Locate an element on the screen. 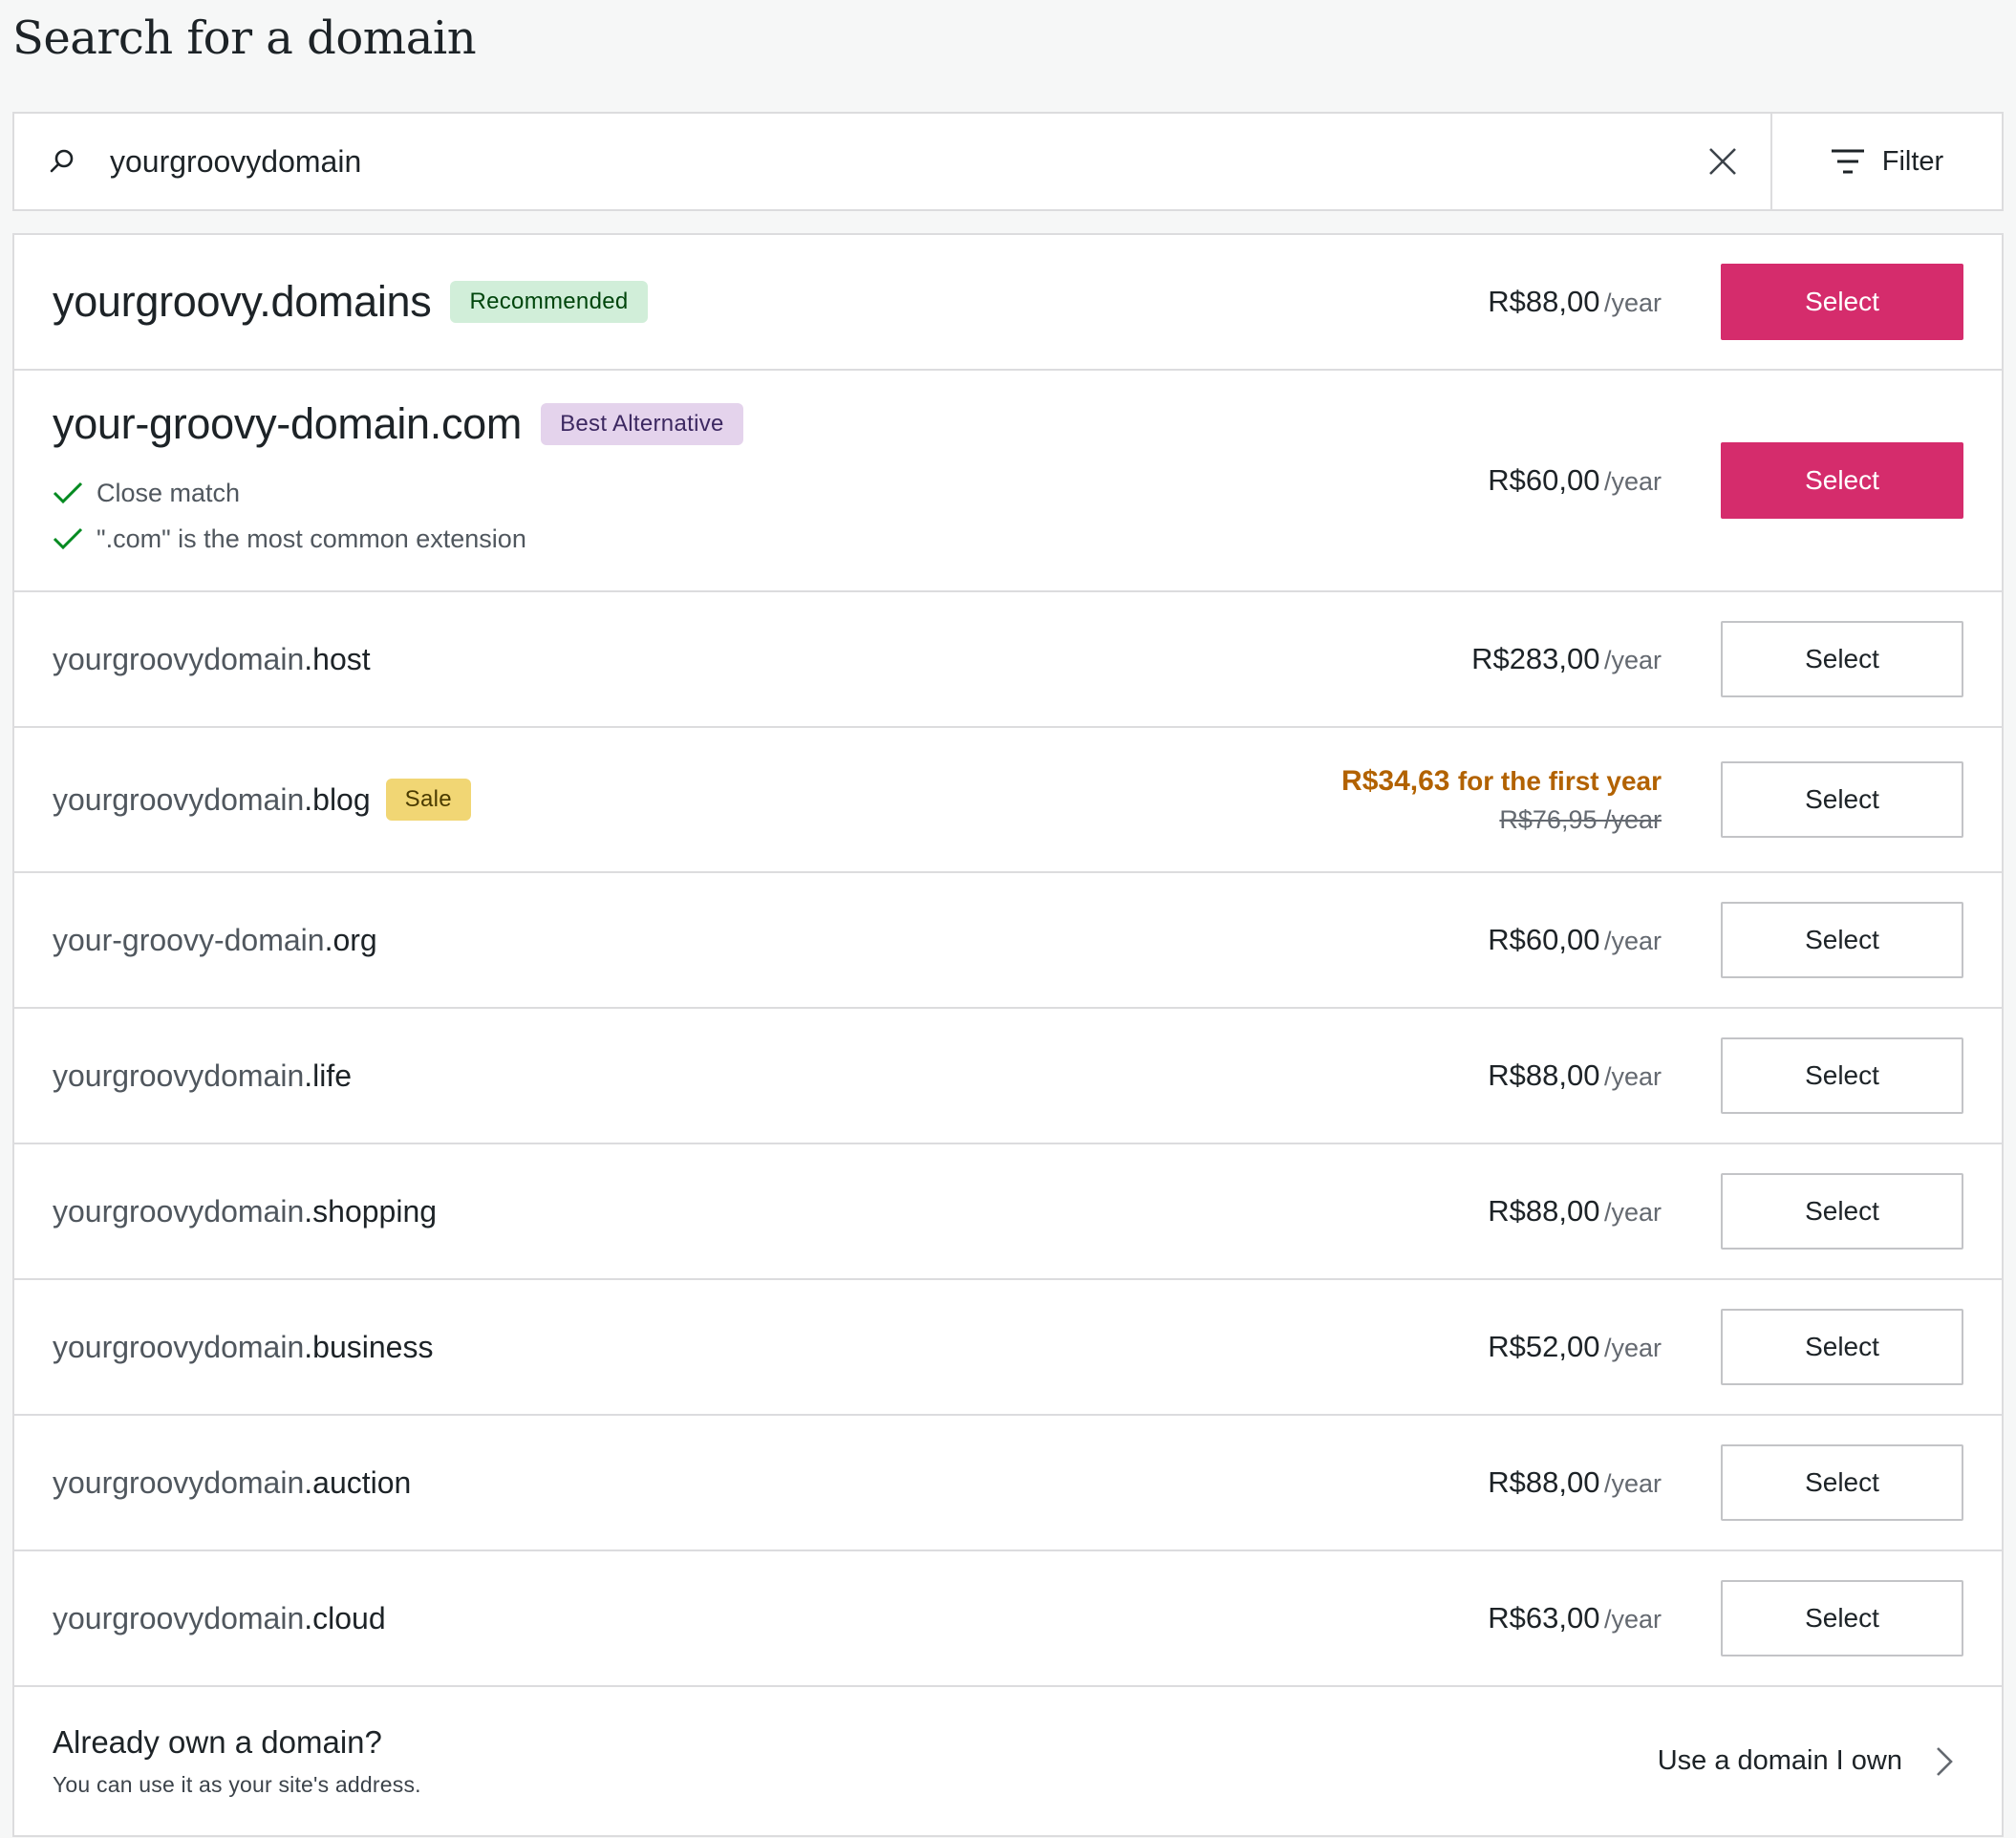 This screenshot has height=1838, width=2016. use-domain-label: Use a domain I own is located at coordinates (1780, 1760).